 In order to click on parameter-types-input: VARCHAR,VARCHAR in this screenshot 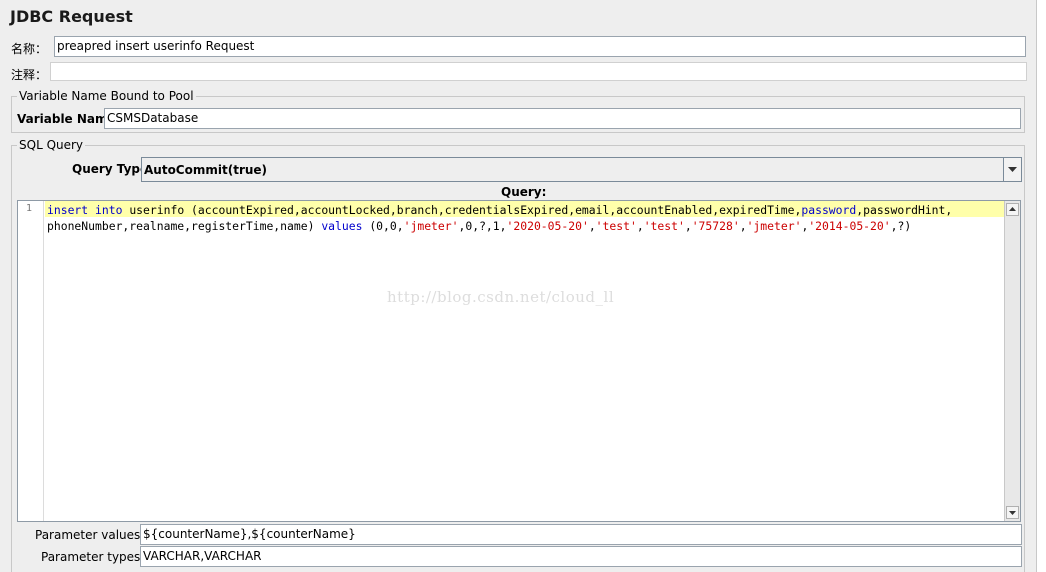, I will do `click(581, 556)`.